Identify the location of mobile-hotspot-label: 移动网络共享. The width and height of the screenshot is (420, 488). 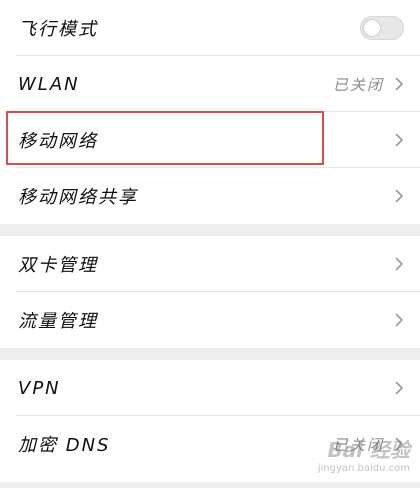
(78, 197).